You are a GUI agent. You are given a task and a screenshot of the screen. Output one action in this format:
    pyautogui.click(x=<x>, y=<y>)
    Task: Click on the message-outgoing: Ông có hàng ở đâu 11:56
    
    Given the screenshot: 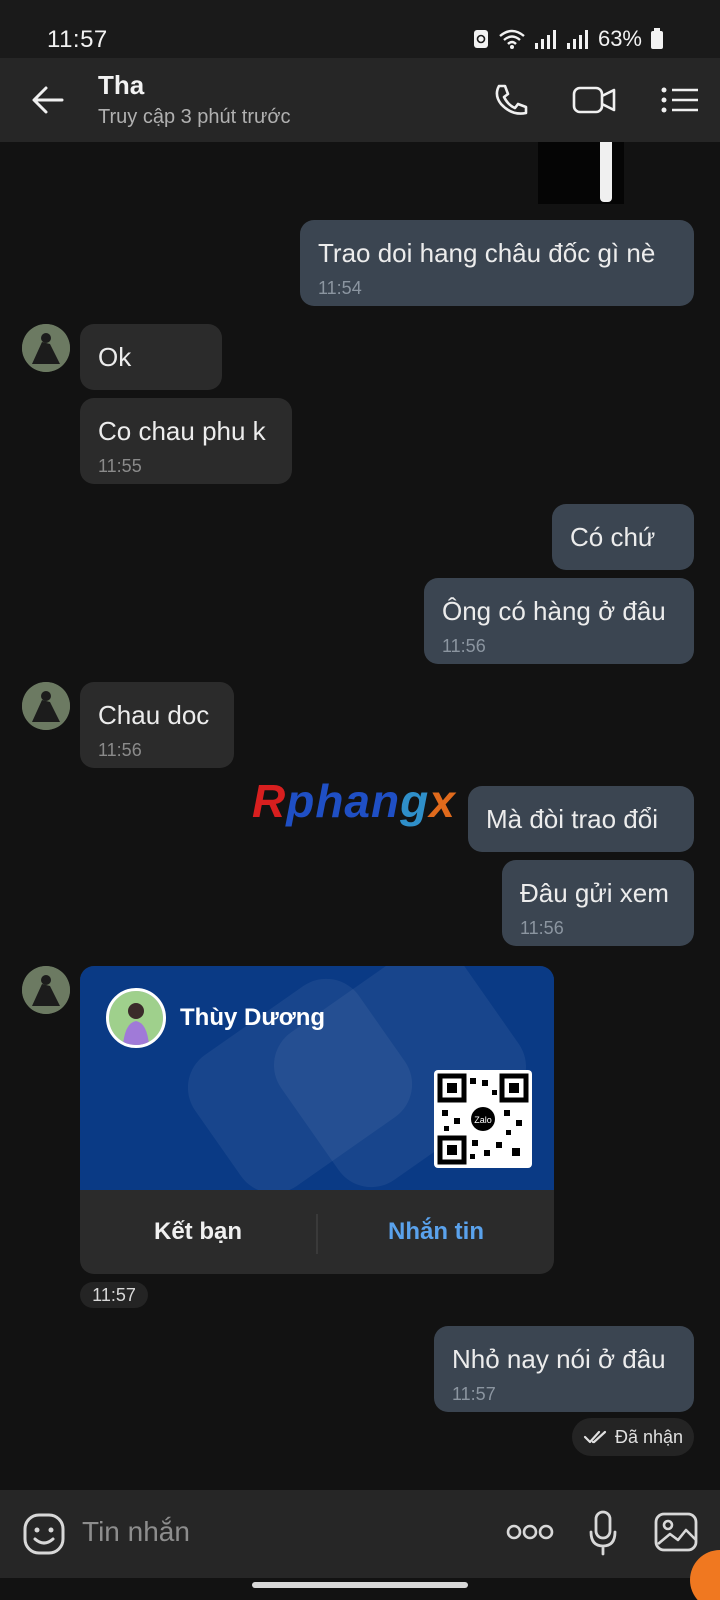 What is the action you would take?
    pyautogui.click(x=559, y=621)
    